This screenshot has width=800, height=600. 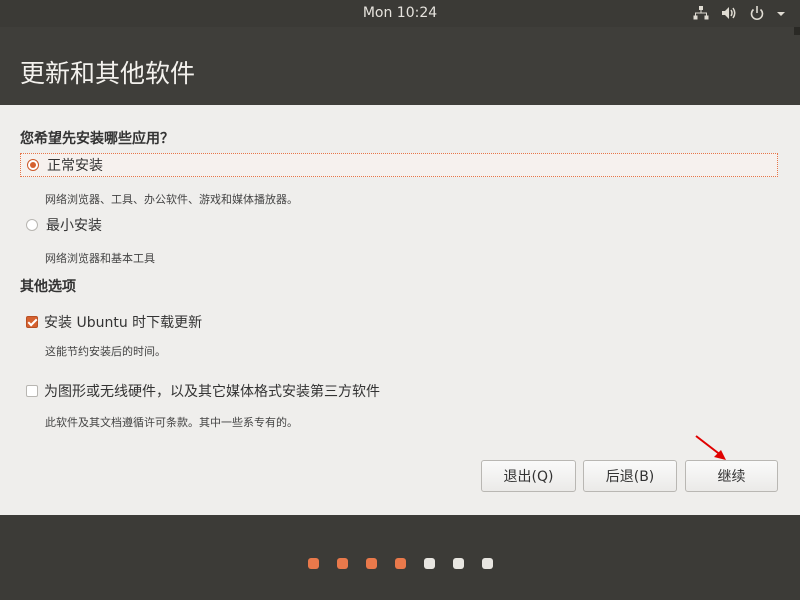 I want to click on download-updates-option: 安装 Ubuntu 时下载更新, so click(x=114, y=322).